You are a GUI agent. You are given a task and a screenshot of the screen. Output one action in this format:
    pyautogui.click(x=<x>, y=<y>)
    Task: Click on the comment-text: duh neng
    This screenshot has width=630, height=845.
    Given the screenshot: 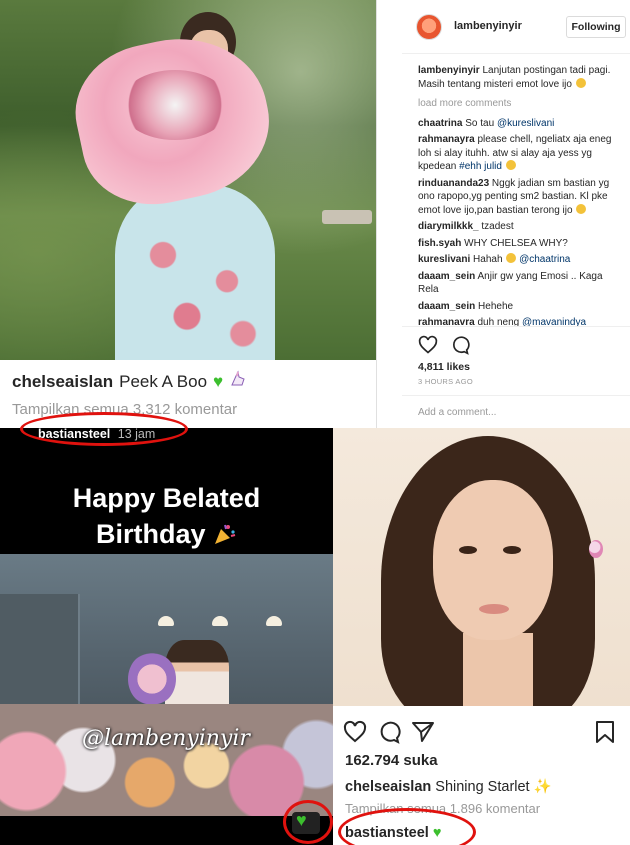 What is the action you would take?
    pyautogui.click(x=498, y=321)
    